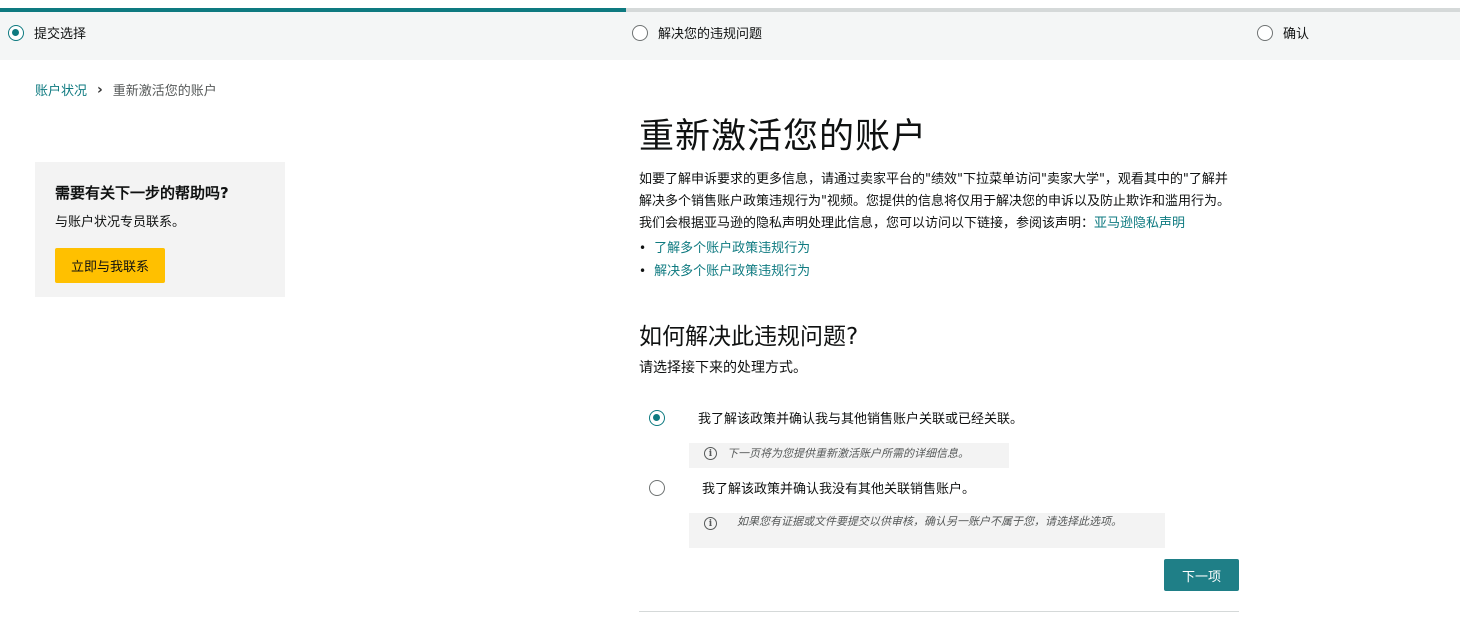 This screenshot has height=618, width=1460. Describe the element at coordinates (60, 34) in the screenshot. I see `step-label: 提交选择` at that location.